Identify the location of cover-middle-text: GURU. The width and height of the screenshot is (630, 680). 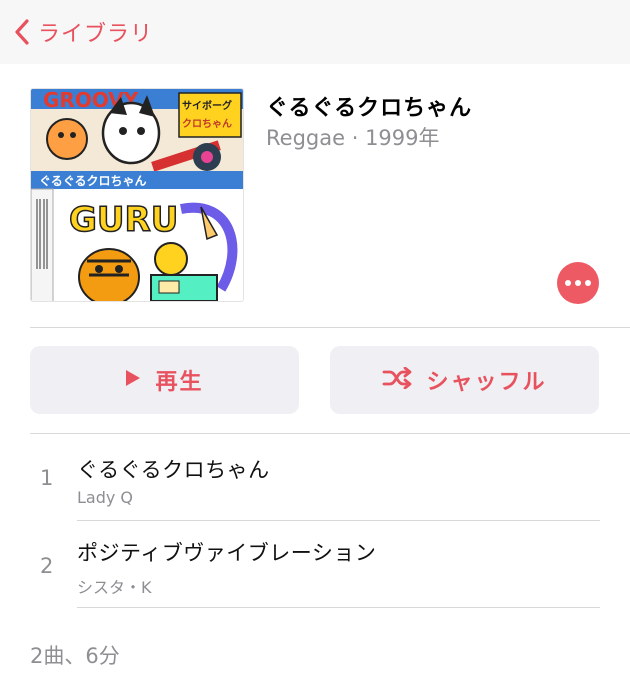
(123, 220).